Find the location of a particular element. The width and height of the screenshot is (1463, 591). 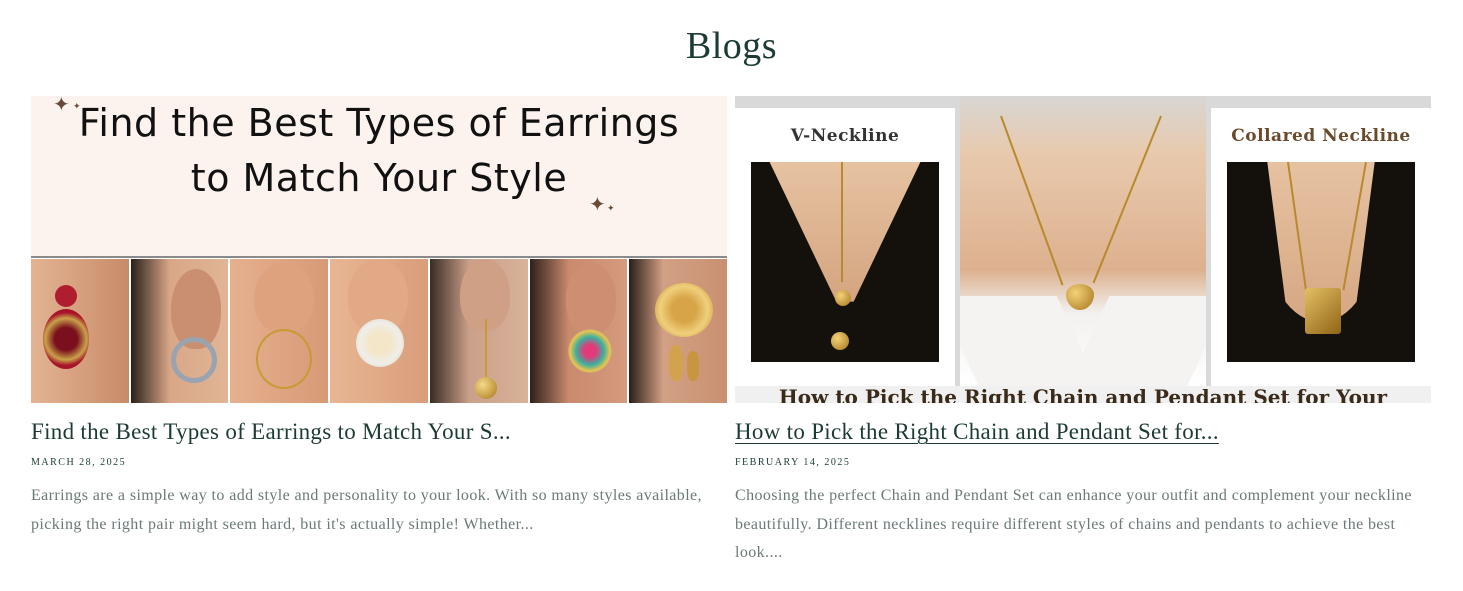

blog-post-date: FEBRUARY 14, 2025 is located at coordinates (793, 462).